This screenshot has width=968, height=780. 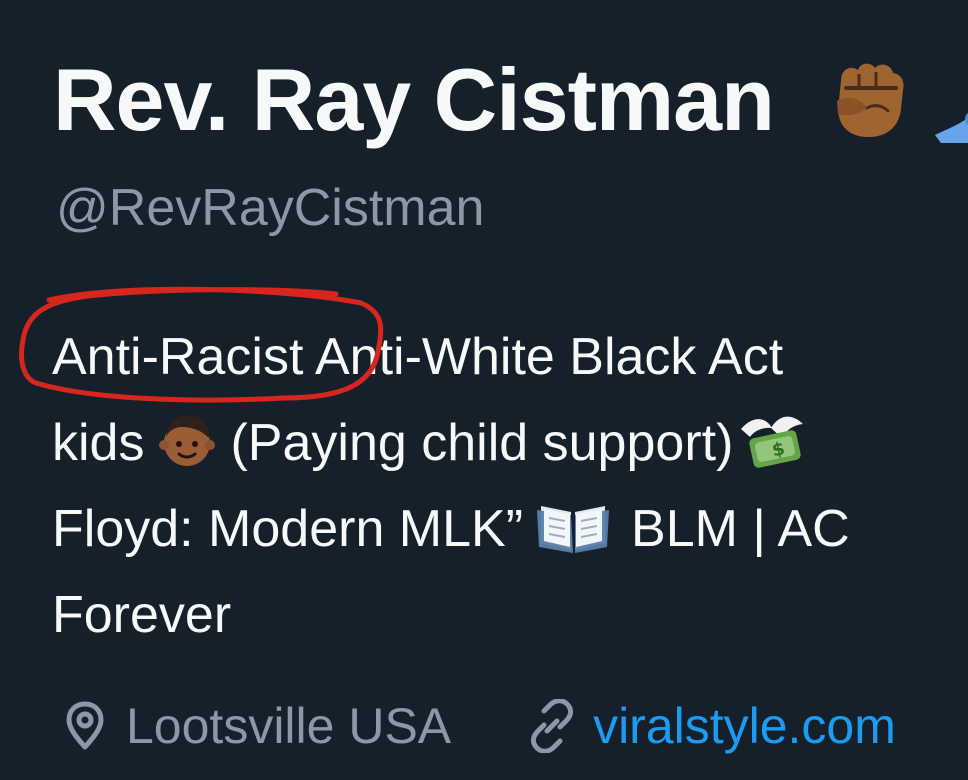 I want to click on partial-emoji-icon, so click(x=946, y=101).